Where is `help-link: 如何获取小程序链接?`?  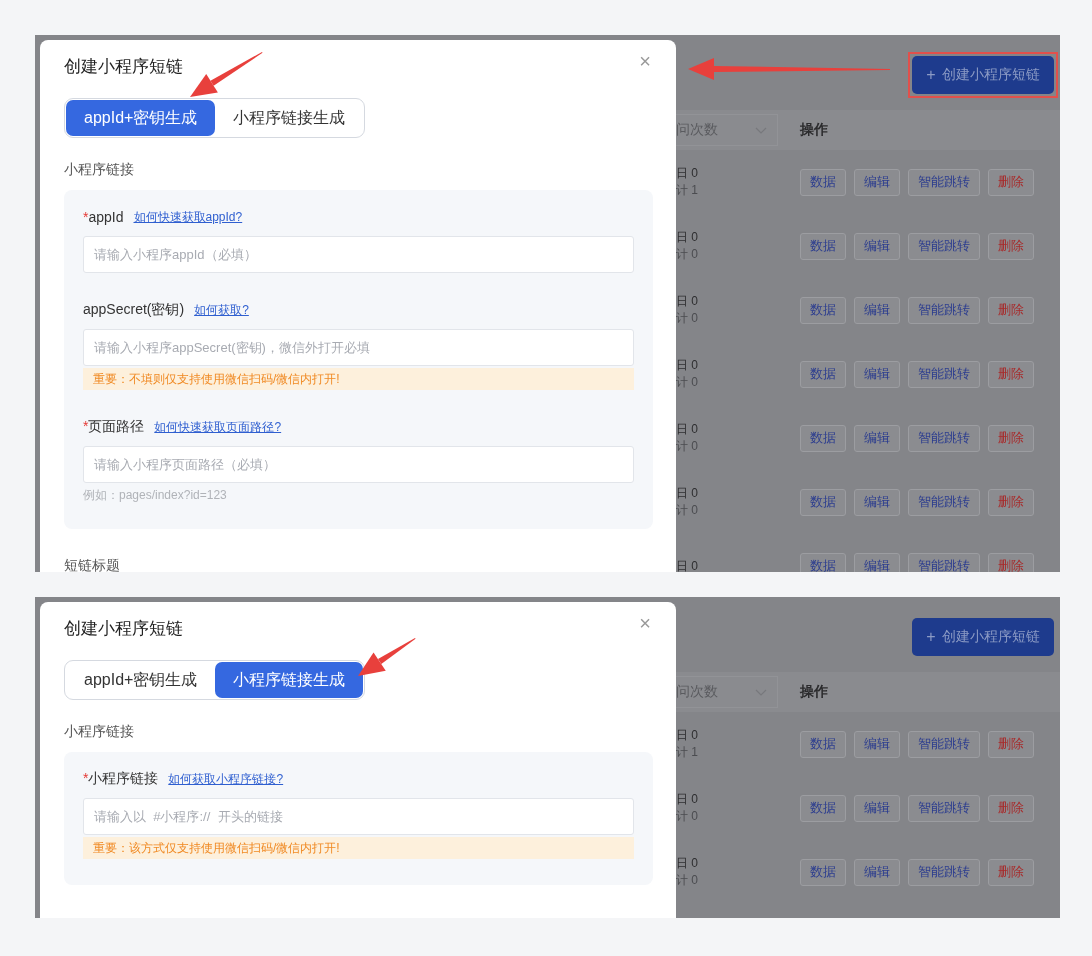
help-link: 如何获取小程序链接? is located at coordinates (226, 779).